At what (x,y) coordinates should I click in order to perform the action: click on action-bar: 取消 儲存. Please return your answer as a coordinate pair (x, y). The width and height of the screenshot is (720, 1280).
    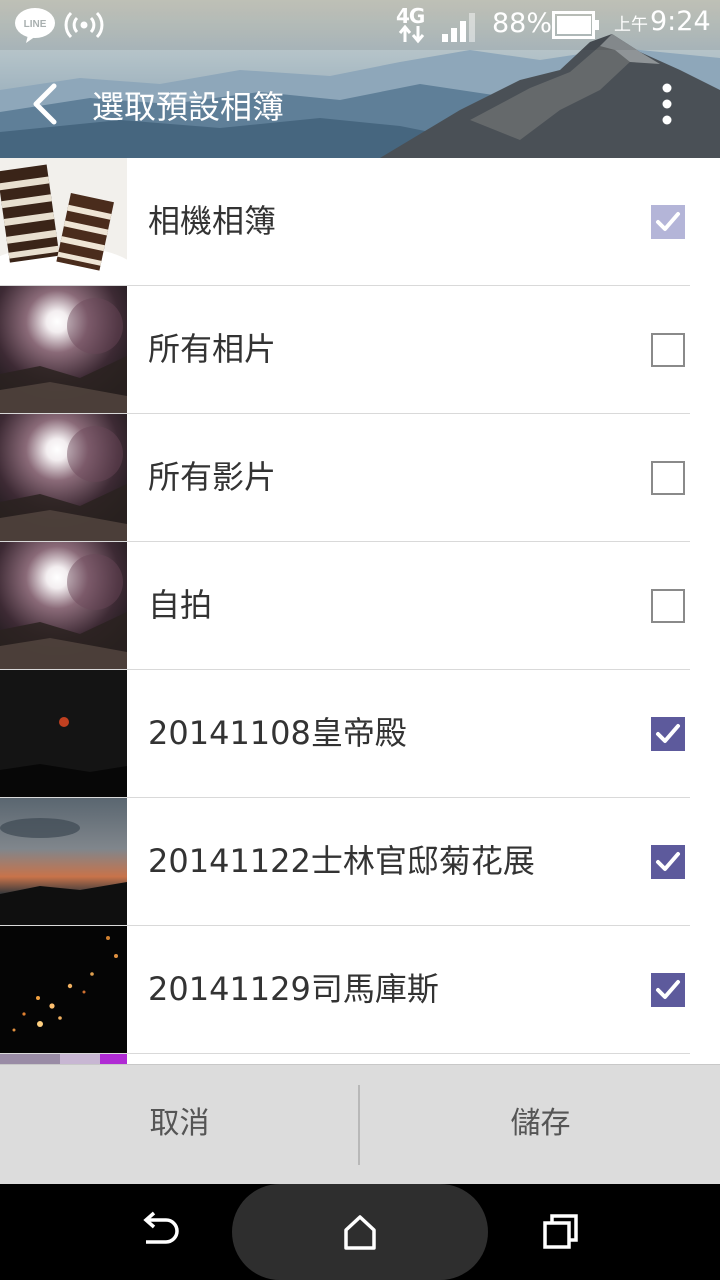
    Looking at the image, I should click on (360, 1124).